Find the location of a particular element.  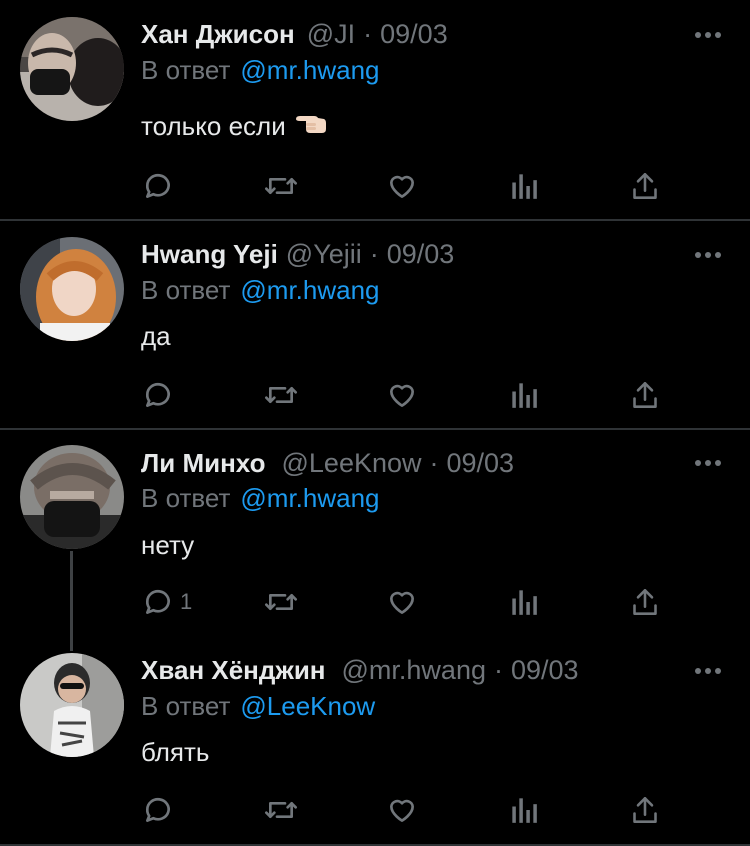

tweet-text-content: нету is located at coordinates (168, 544).